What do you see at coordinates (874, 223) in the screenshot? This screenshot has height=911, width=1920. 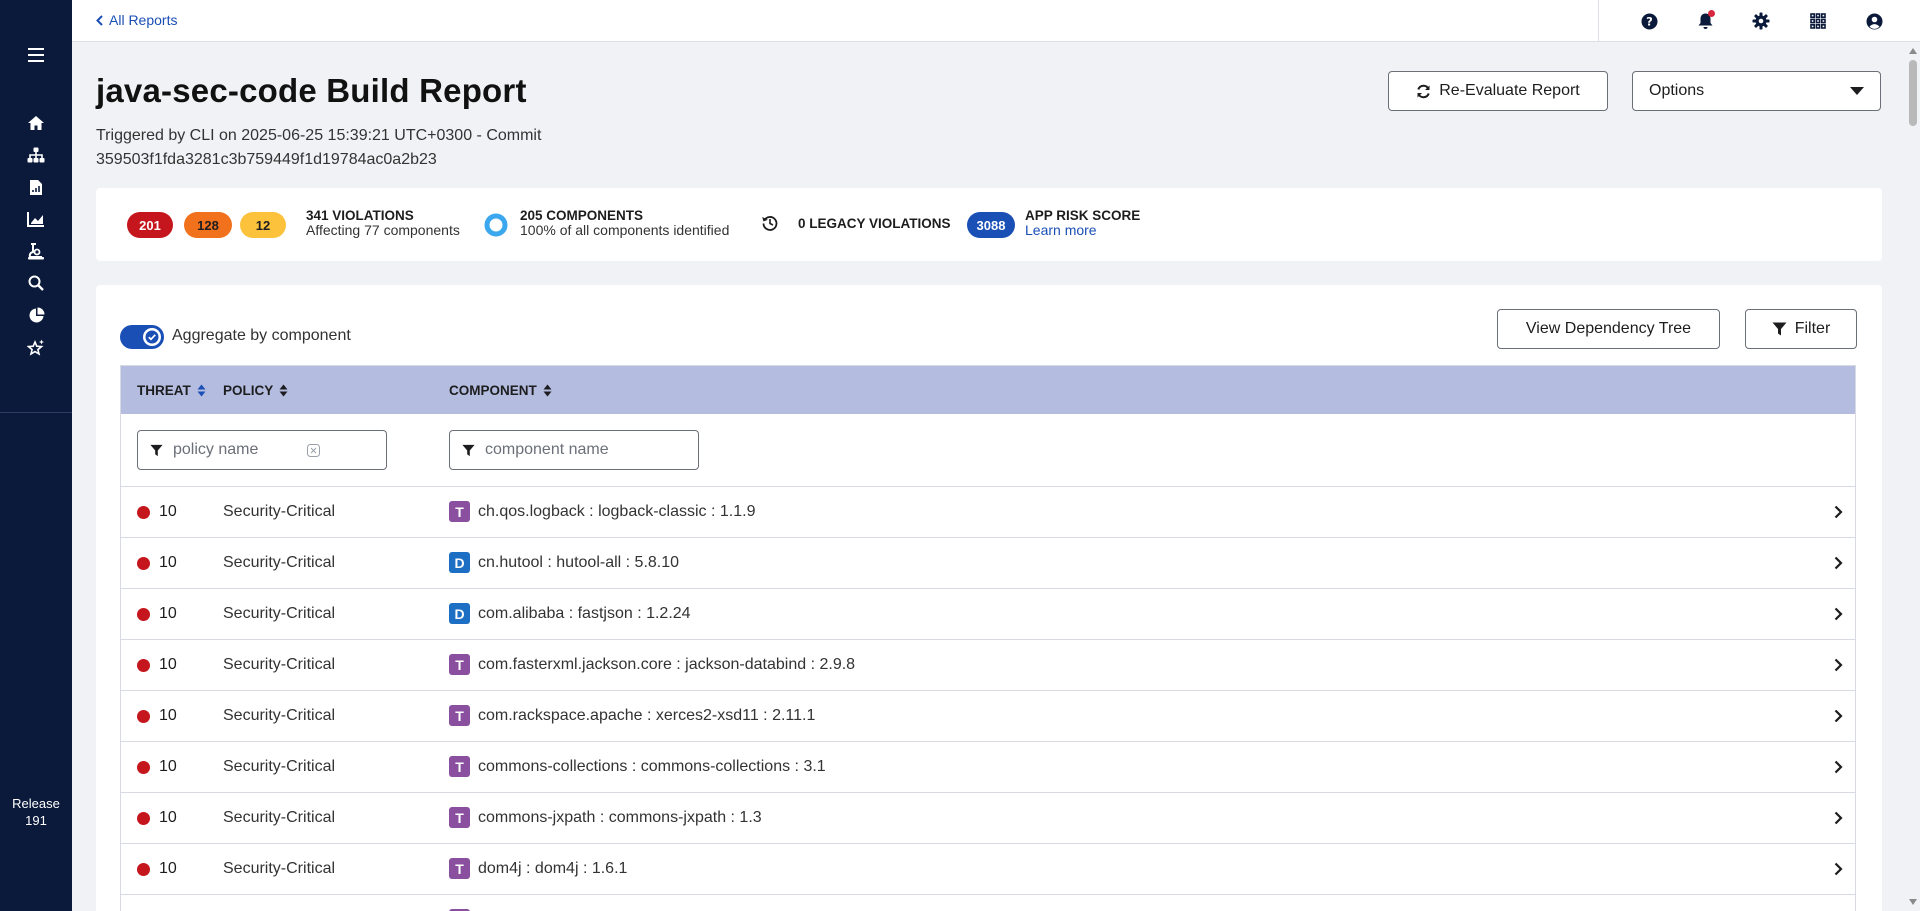 I see `legacy-violations-summary: 0 LEGACY VIOLATIONS` at bounding box center [874, 223].